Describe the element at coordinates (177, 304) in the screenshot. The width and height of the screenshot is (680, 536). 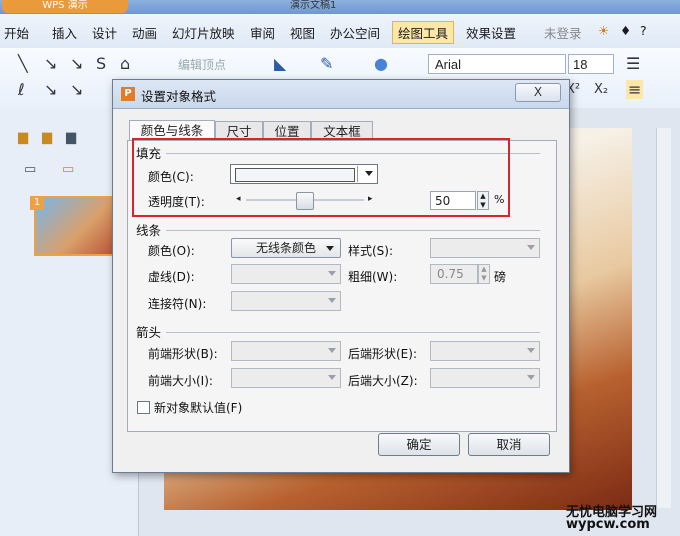
I see `connector-label: 连接符(N):` at that location.